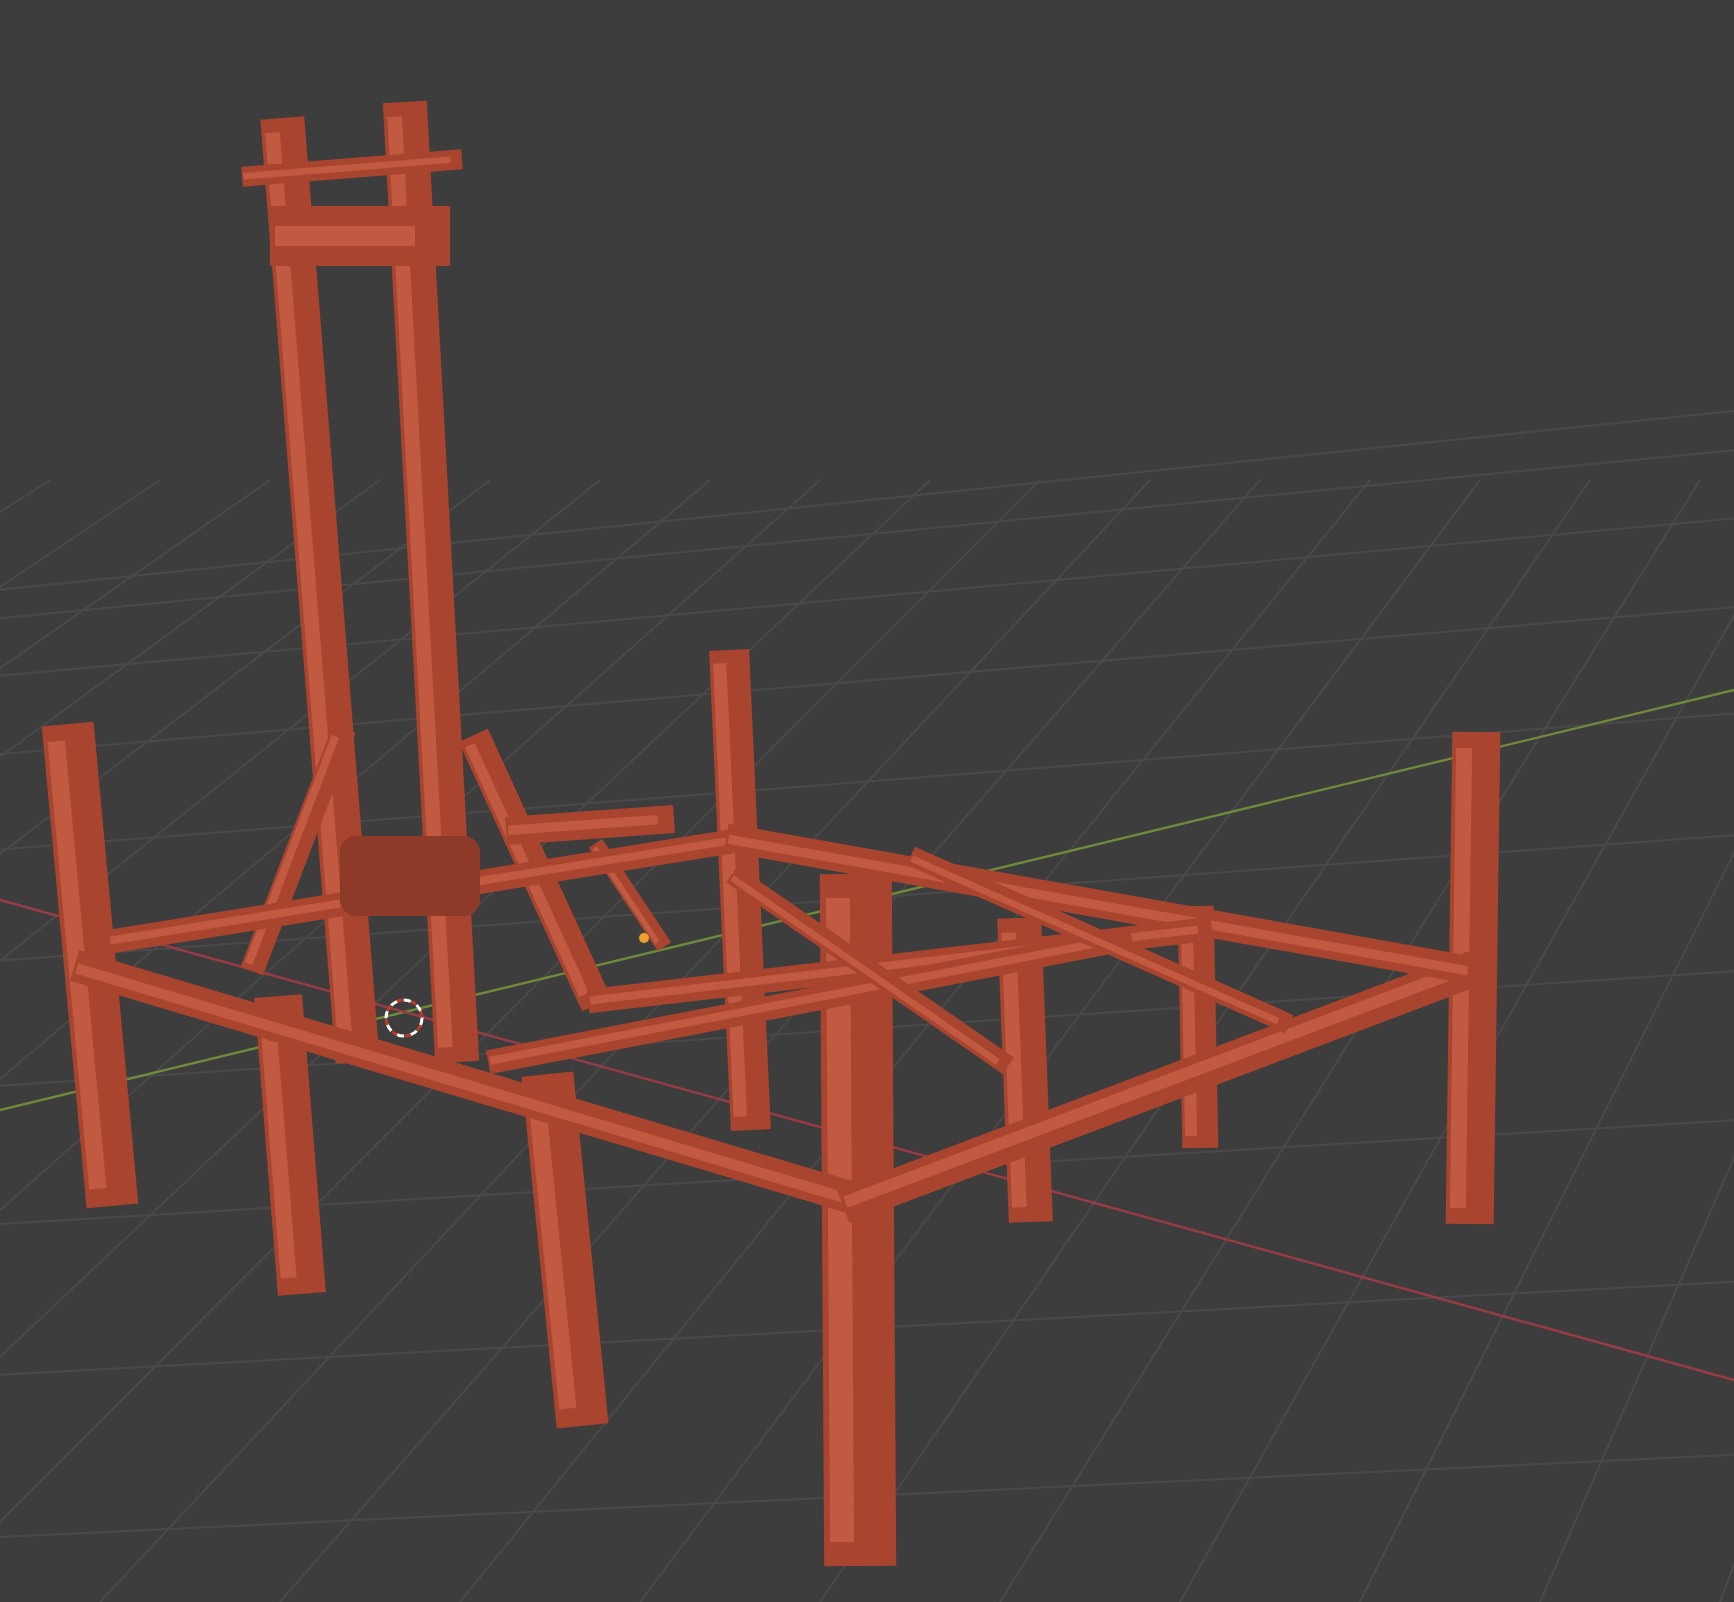  What do you see at coordinates (644, 938) in the screenshot?
I see `origin-dot` at bounding box center [644, 938].